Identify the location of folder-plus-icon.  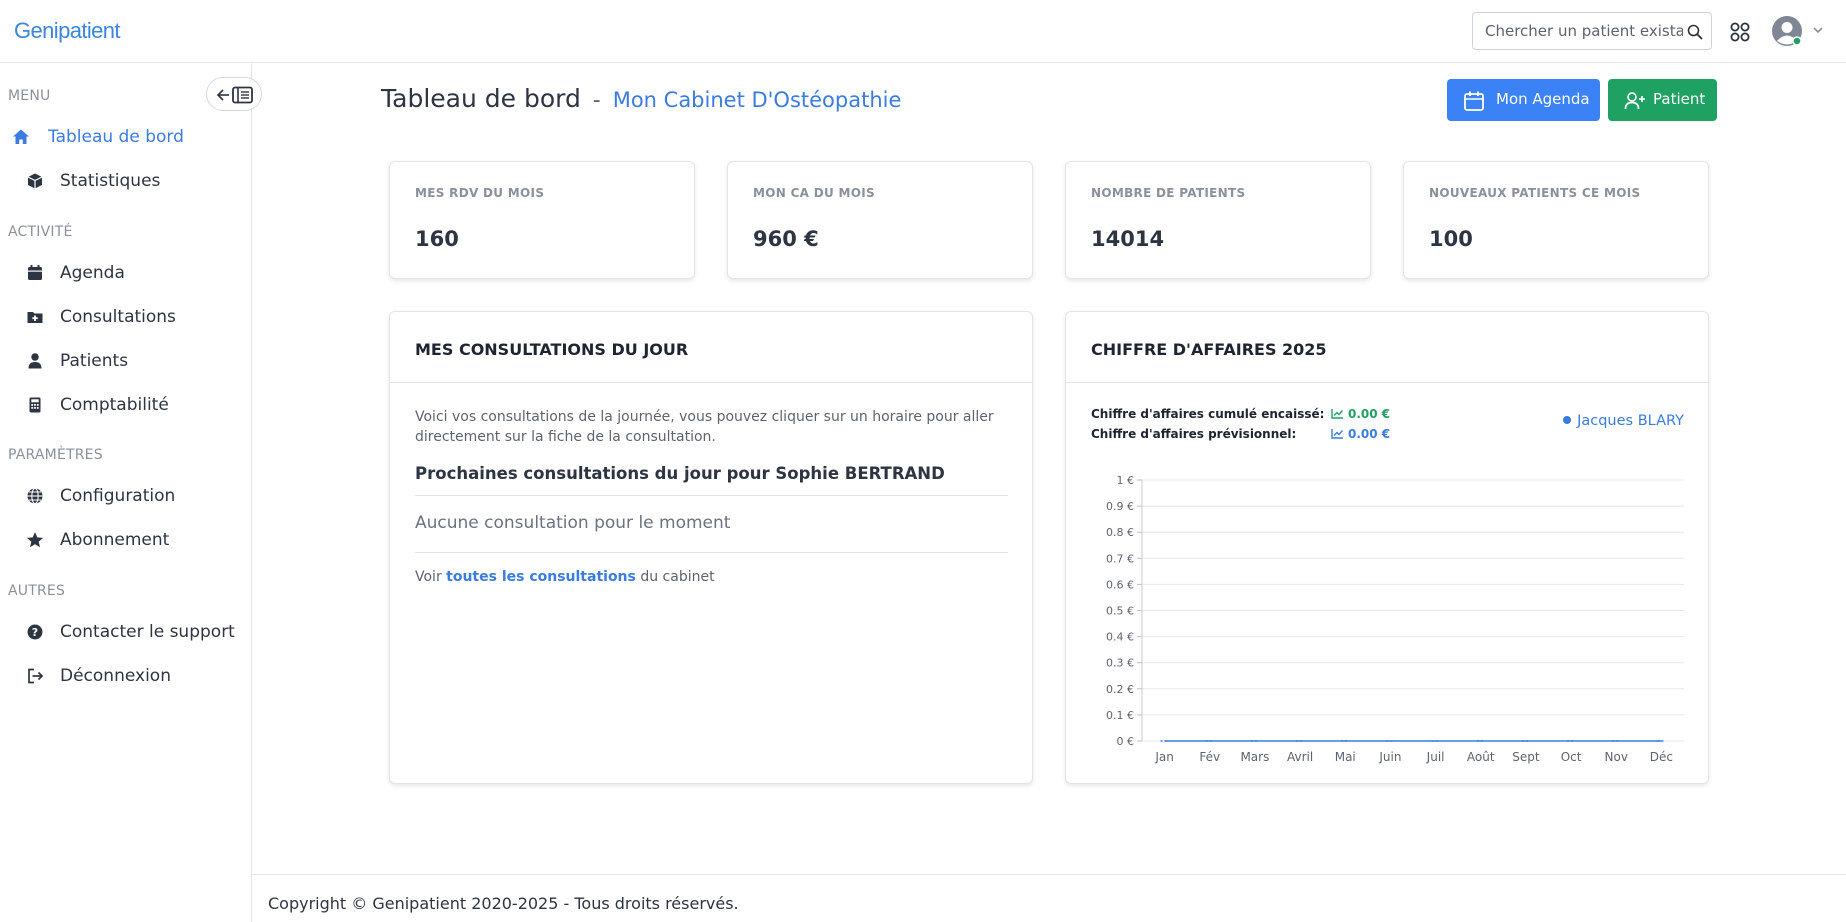
(35, 317).